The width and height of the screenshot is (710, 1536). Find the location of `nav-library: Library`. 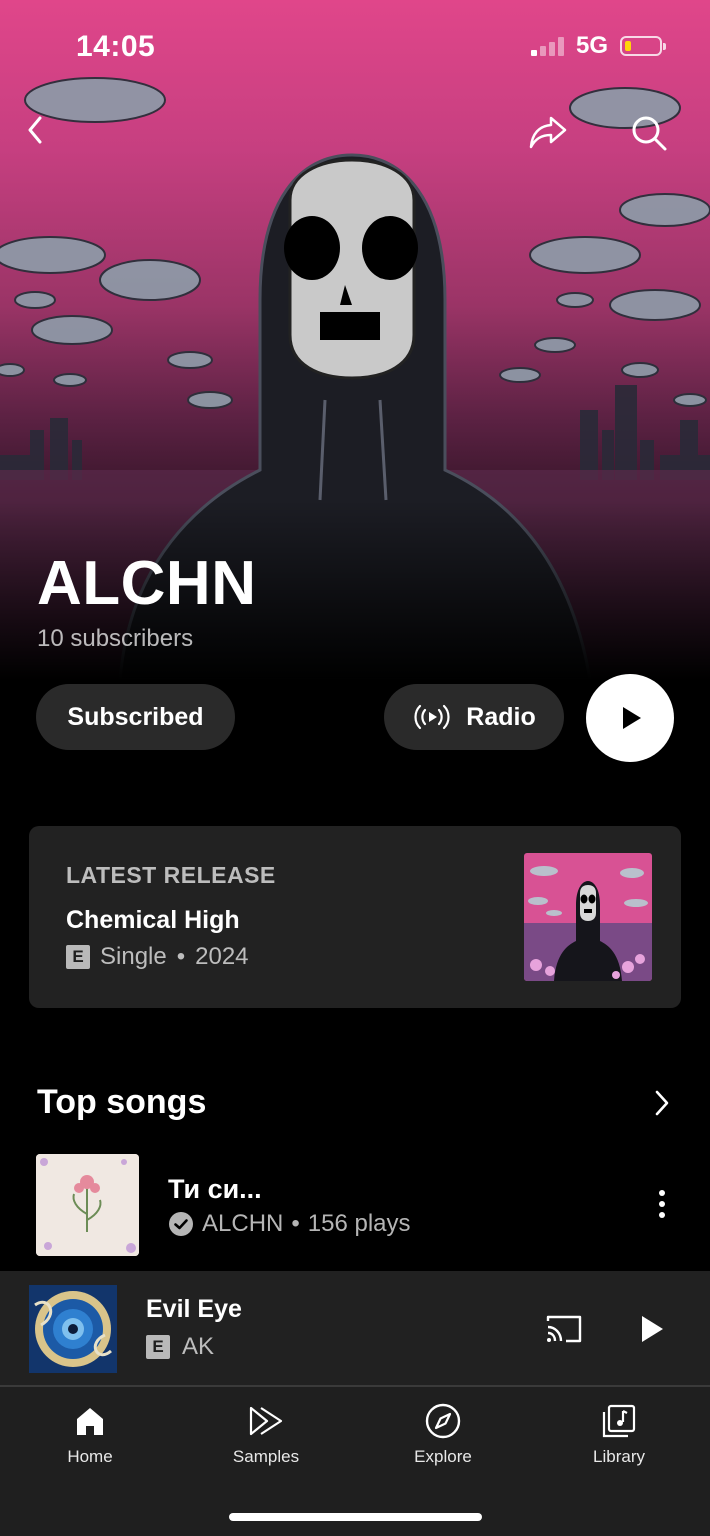

nav-library: Library is located at coordinates (619, 1434).